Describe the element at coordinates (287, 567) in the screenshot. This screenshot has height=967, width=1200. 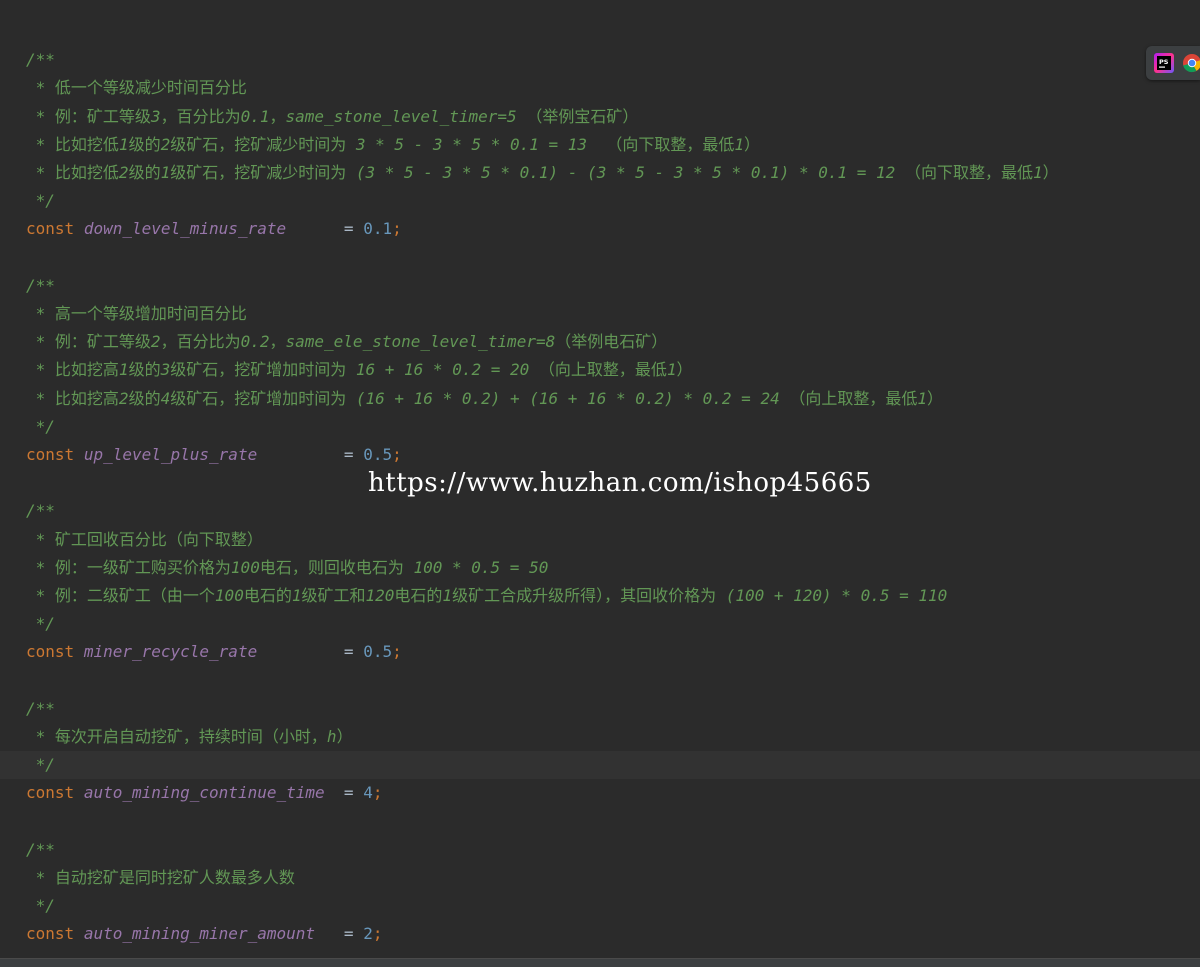
I see `comment-text: * 例：一级矿工购买价格为100电石，则回收电石为 100 * 0.5 = 50` at that location.